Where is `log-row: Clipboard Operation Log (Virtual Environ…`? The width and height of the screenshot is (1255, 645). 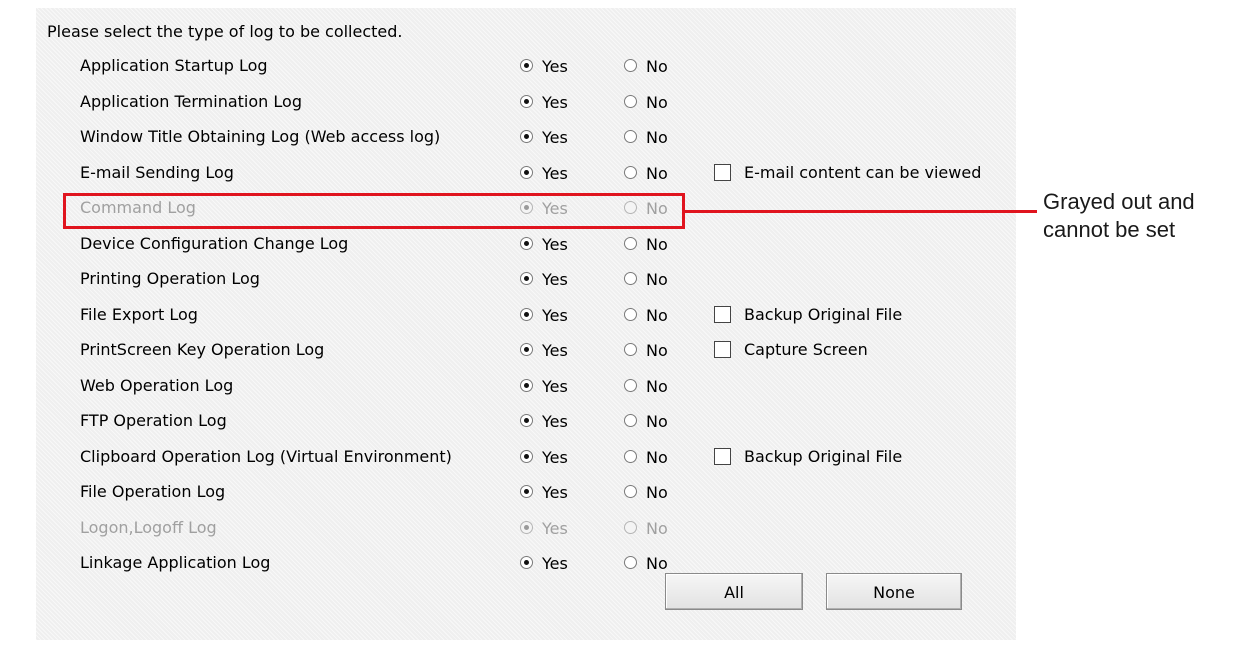 log-row: Clipboard Operation Log (Virtual Environ… is located at coordinates (510, 457).